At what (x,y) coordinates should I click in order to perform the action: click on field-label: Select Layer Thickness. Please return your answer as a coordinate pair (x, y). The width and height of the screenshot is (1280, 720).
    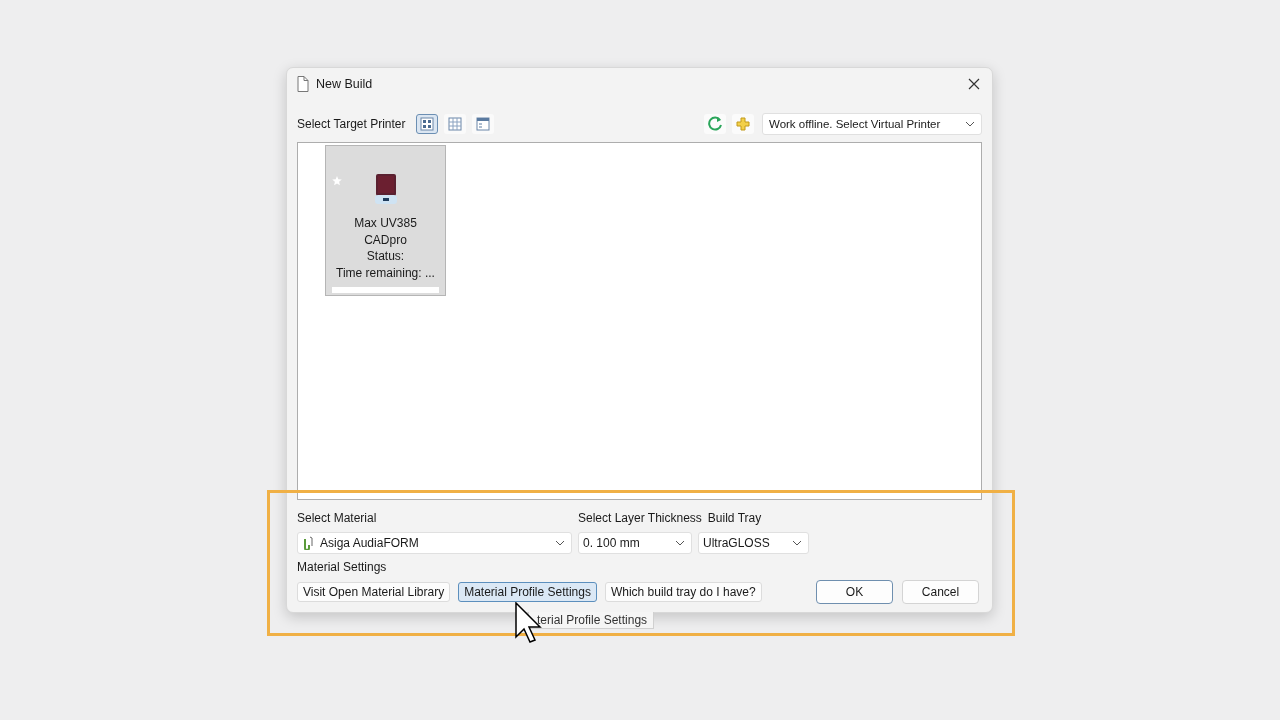
    Looking at the image, I should click on (640, 518).